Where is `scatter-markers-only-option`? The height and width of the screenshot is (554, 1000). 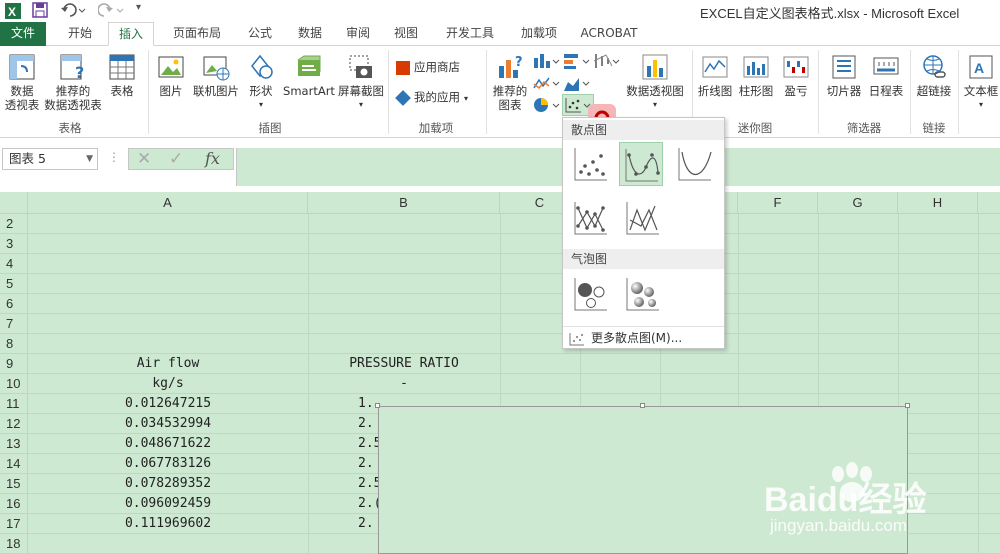
scatter-markers-only-option is located at coordinates (591, 164).